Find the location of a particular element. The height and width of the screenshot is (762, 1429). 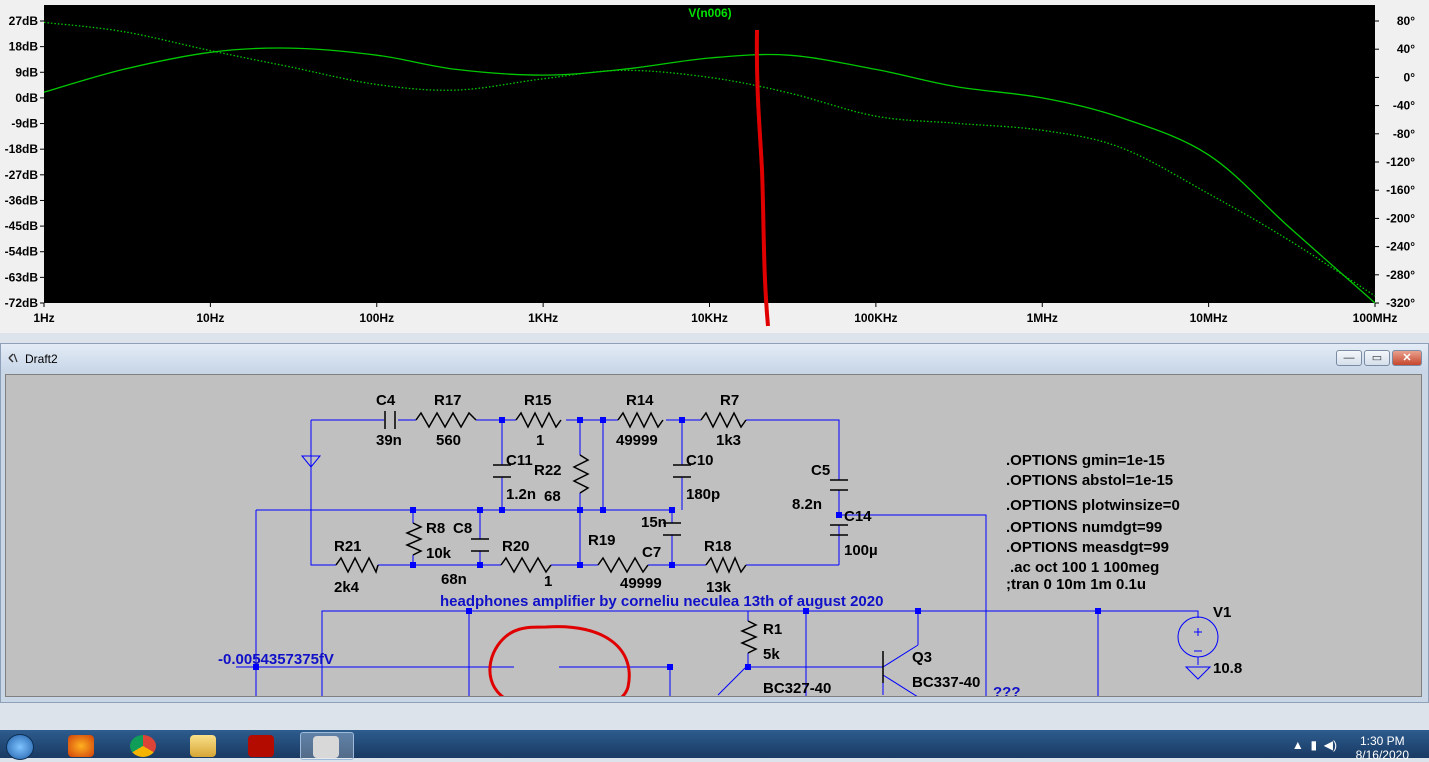

C4-value: 39n is located at coordinates (389, 440).